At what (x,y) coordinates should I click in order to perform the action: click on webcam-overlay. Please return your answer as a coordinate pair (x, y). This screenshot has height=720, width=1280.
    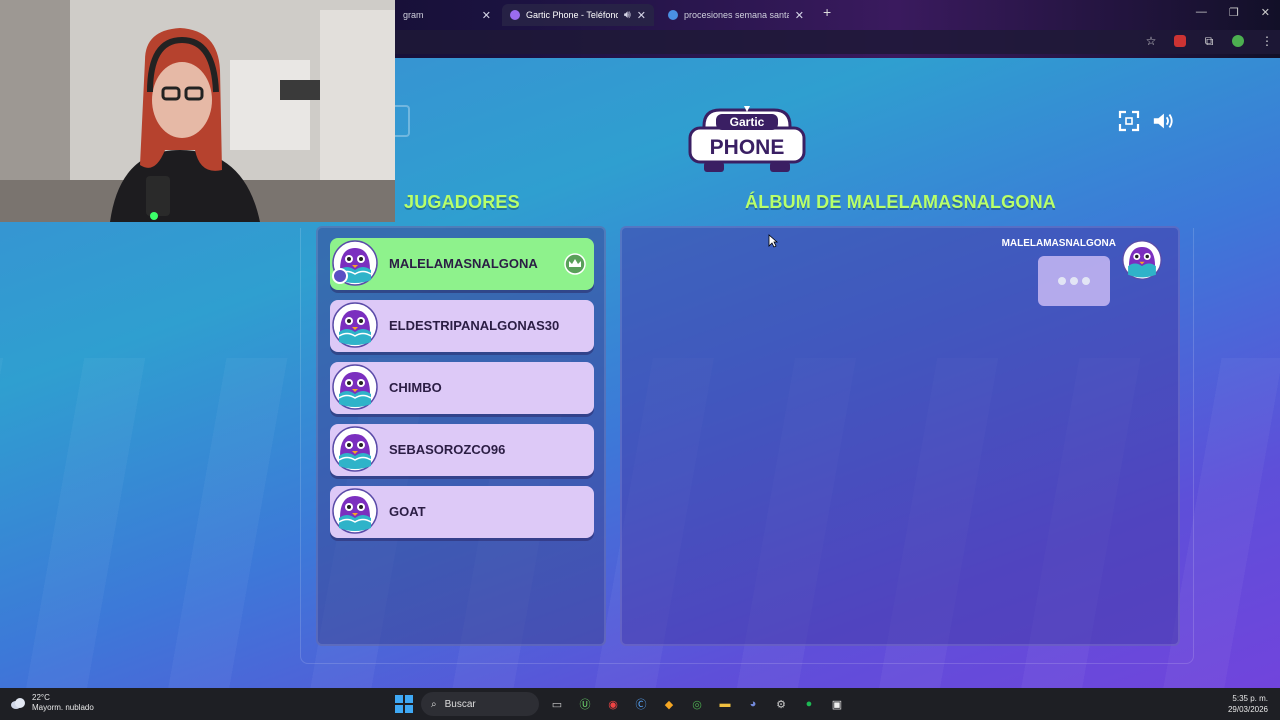
    Looking at the image, I should click on (197, 111).